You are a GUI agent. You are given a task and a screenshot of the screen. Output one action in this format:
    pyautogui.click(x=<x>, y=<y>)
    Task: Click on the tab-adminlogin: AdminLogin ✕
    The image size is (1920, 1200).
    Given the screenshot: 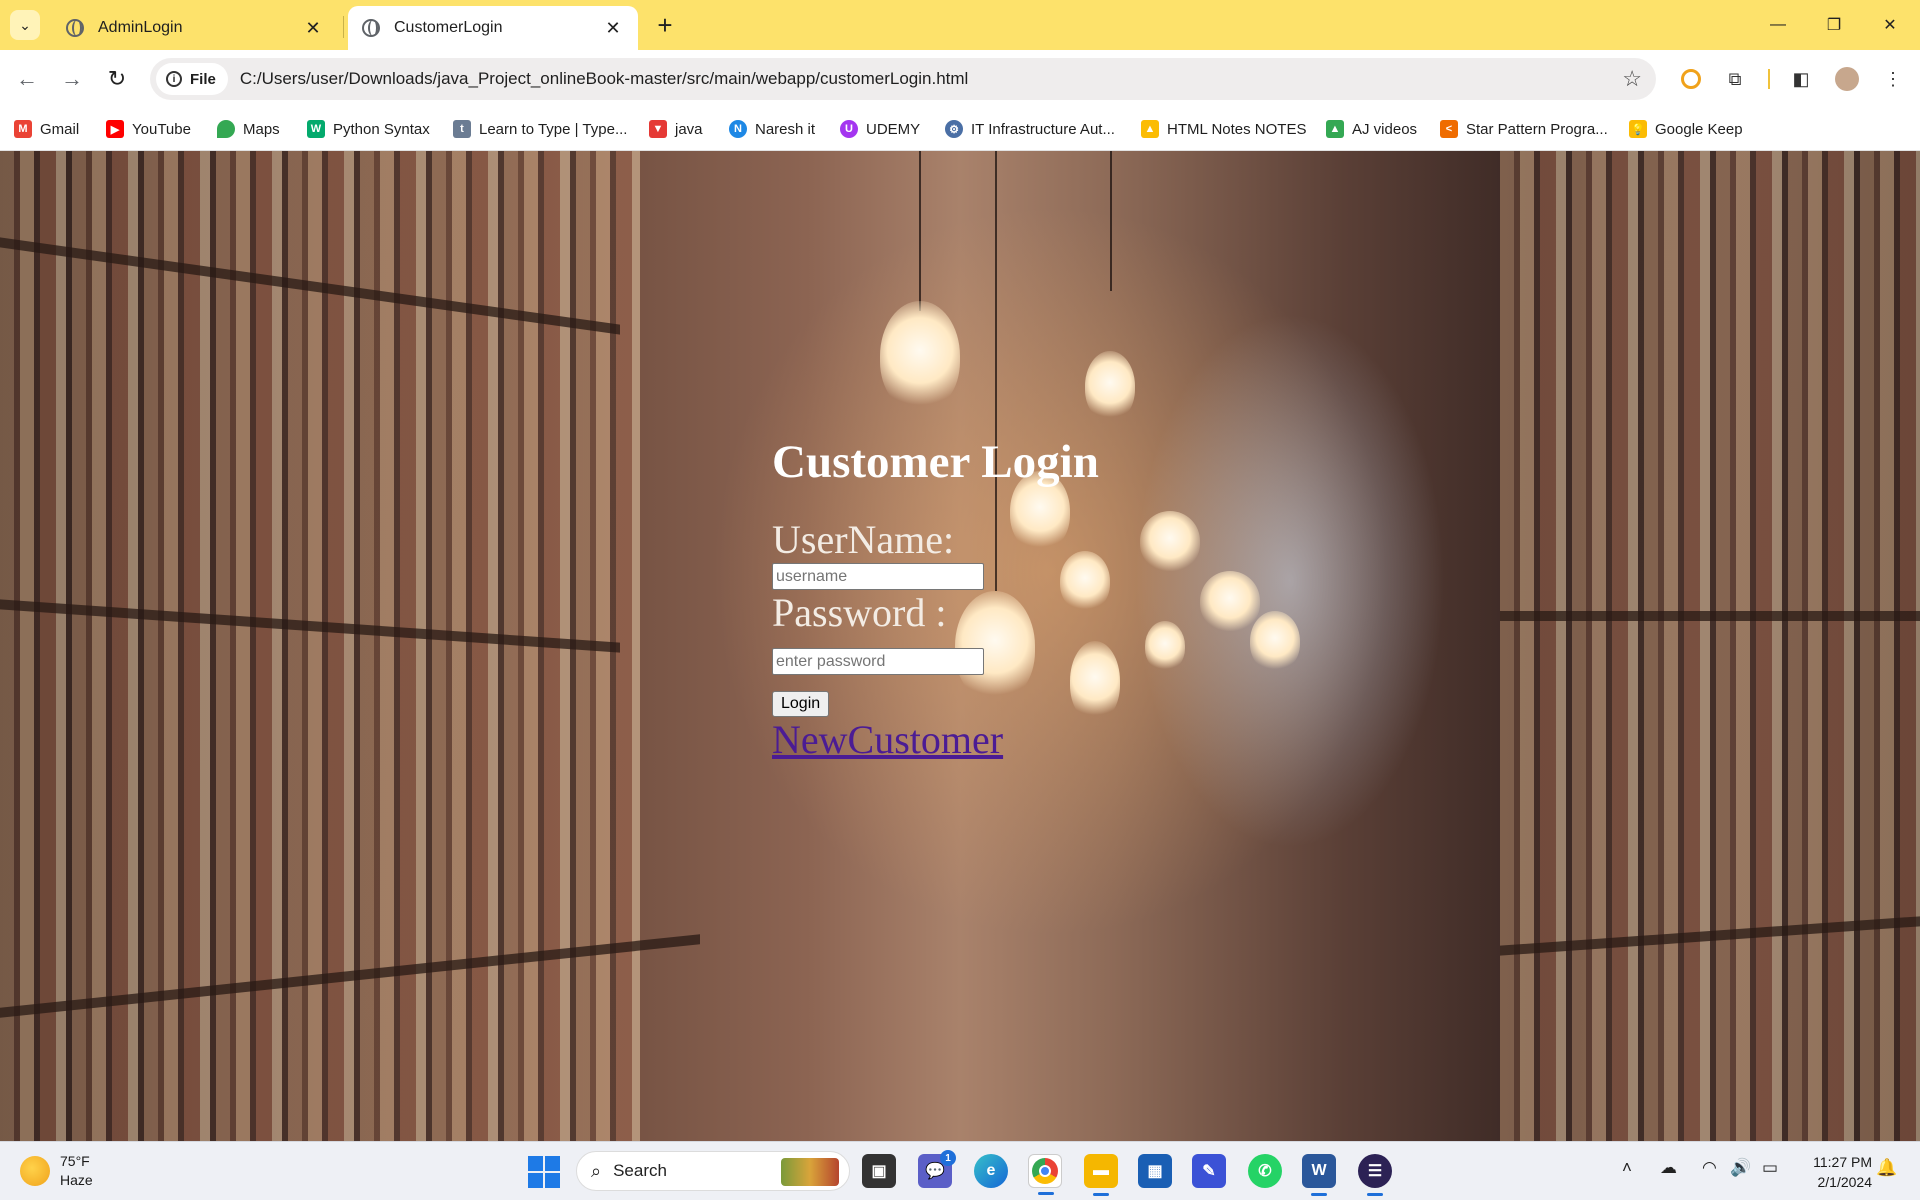 What is the action you would take?
    pyautogui.click(x=195, y=28)
    